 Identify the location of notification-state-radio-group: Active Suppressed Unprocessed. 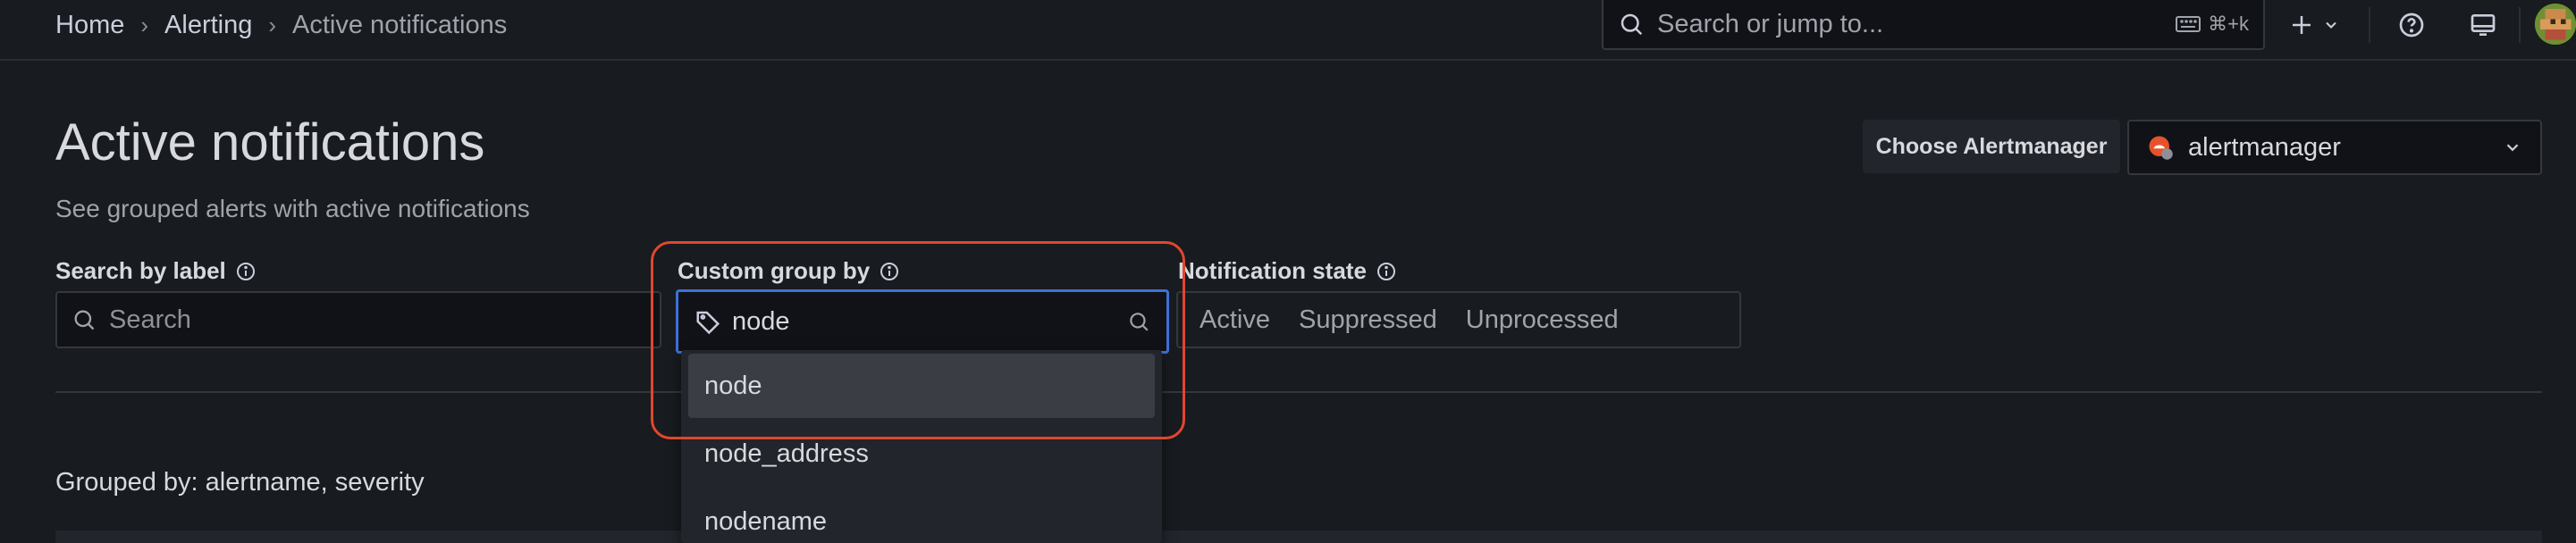
(1459, 319).